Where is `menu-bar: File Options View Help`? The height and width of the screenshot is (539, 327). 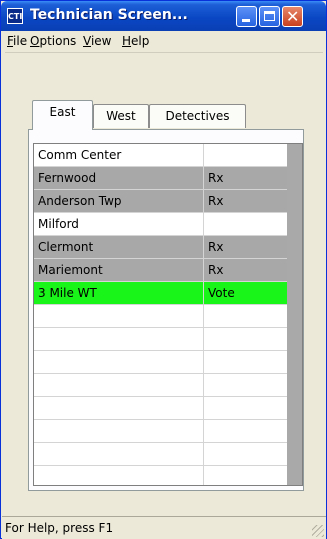 menu-bar: File Options View Help is located at coordinates (164, 41).